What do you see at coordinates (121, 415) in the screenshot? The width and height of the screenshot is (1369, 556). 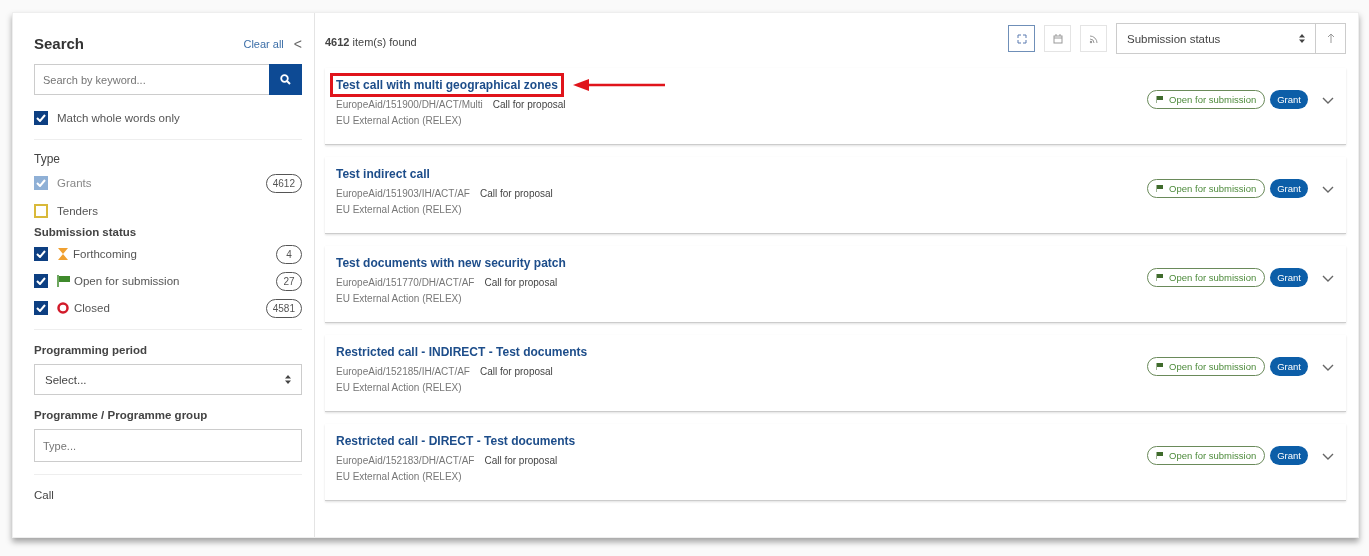 I see `field-label: Programme / Programme group` at bounding box center [121, 415].